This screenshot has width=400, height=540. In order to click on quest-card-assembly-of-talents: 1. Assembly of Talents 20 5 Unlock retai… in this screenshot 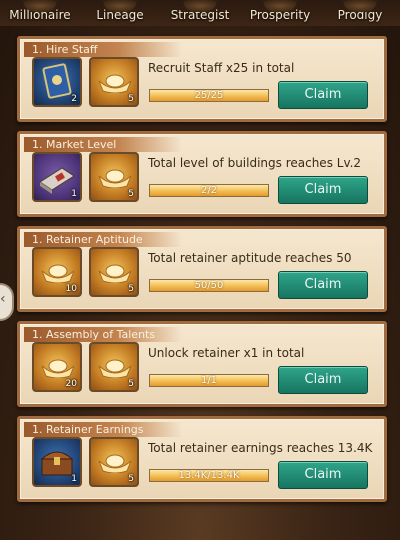, I will do `click(202, 364)`.